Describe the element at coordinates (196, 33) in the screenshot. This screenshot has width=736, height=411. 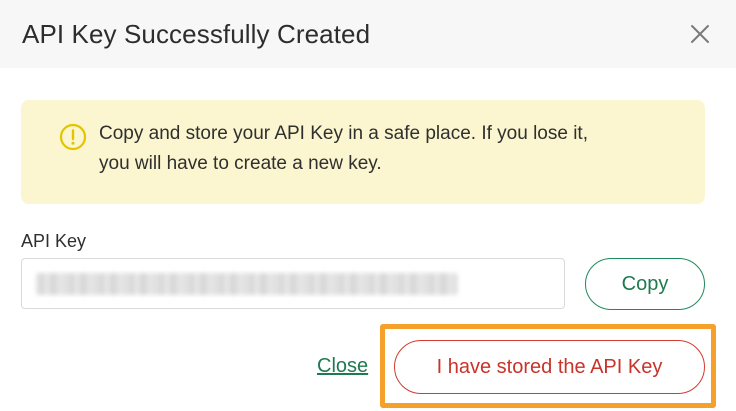
I see `dialog-title: API Key Successfully Created` at that location.